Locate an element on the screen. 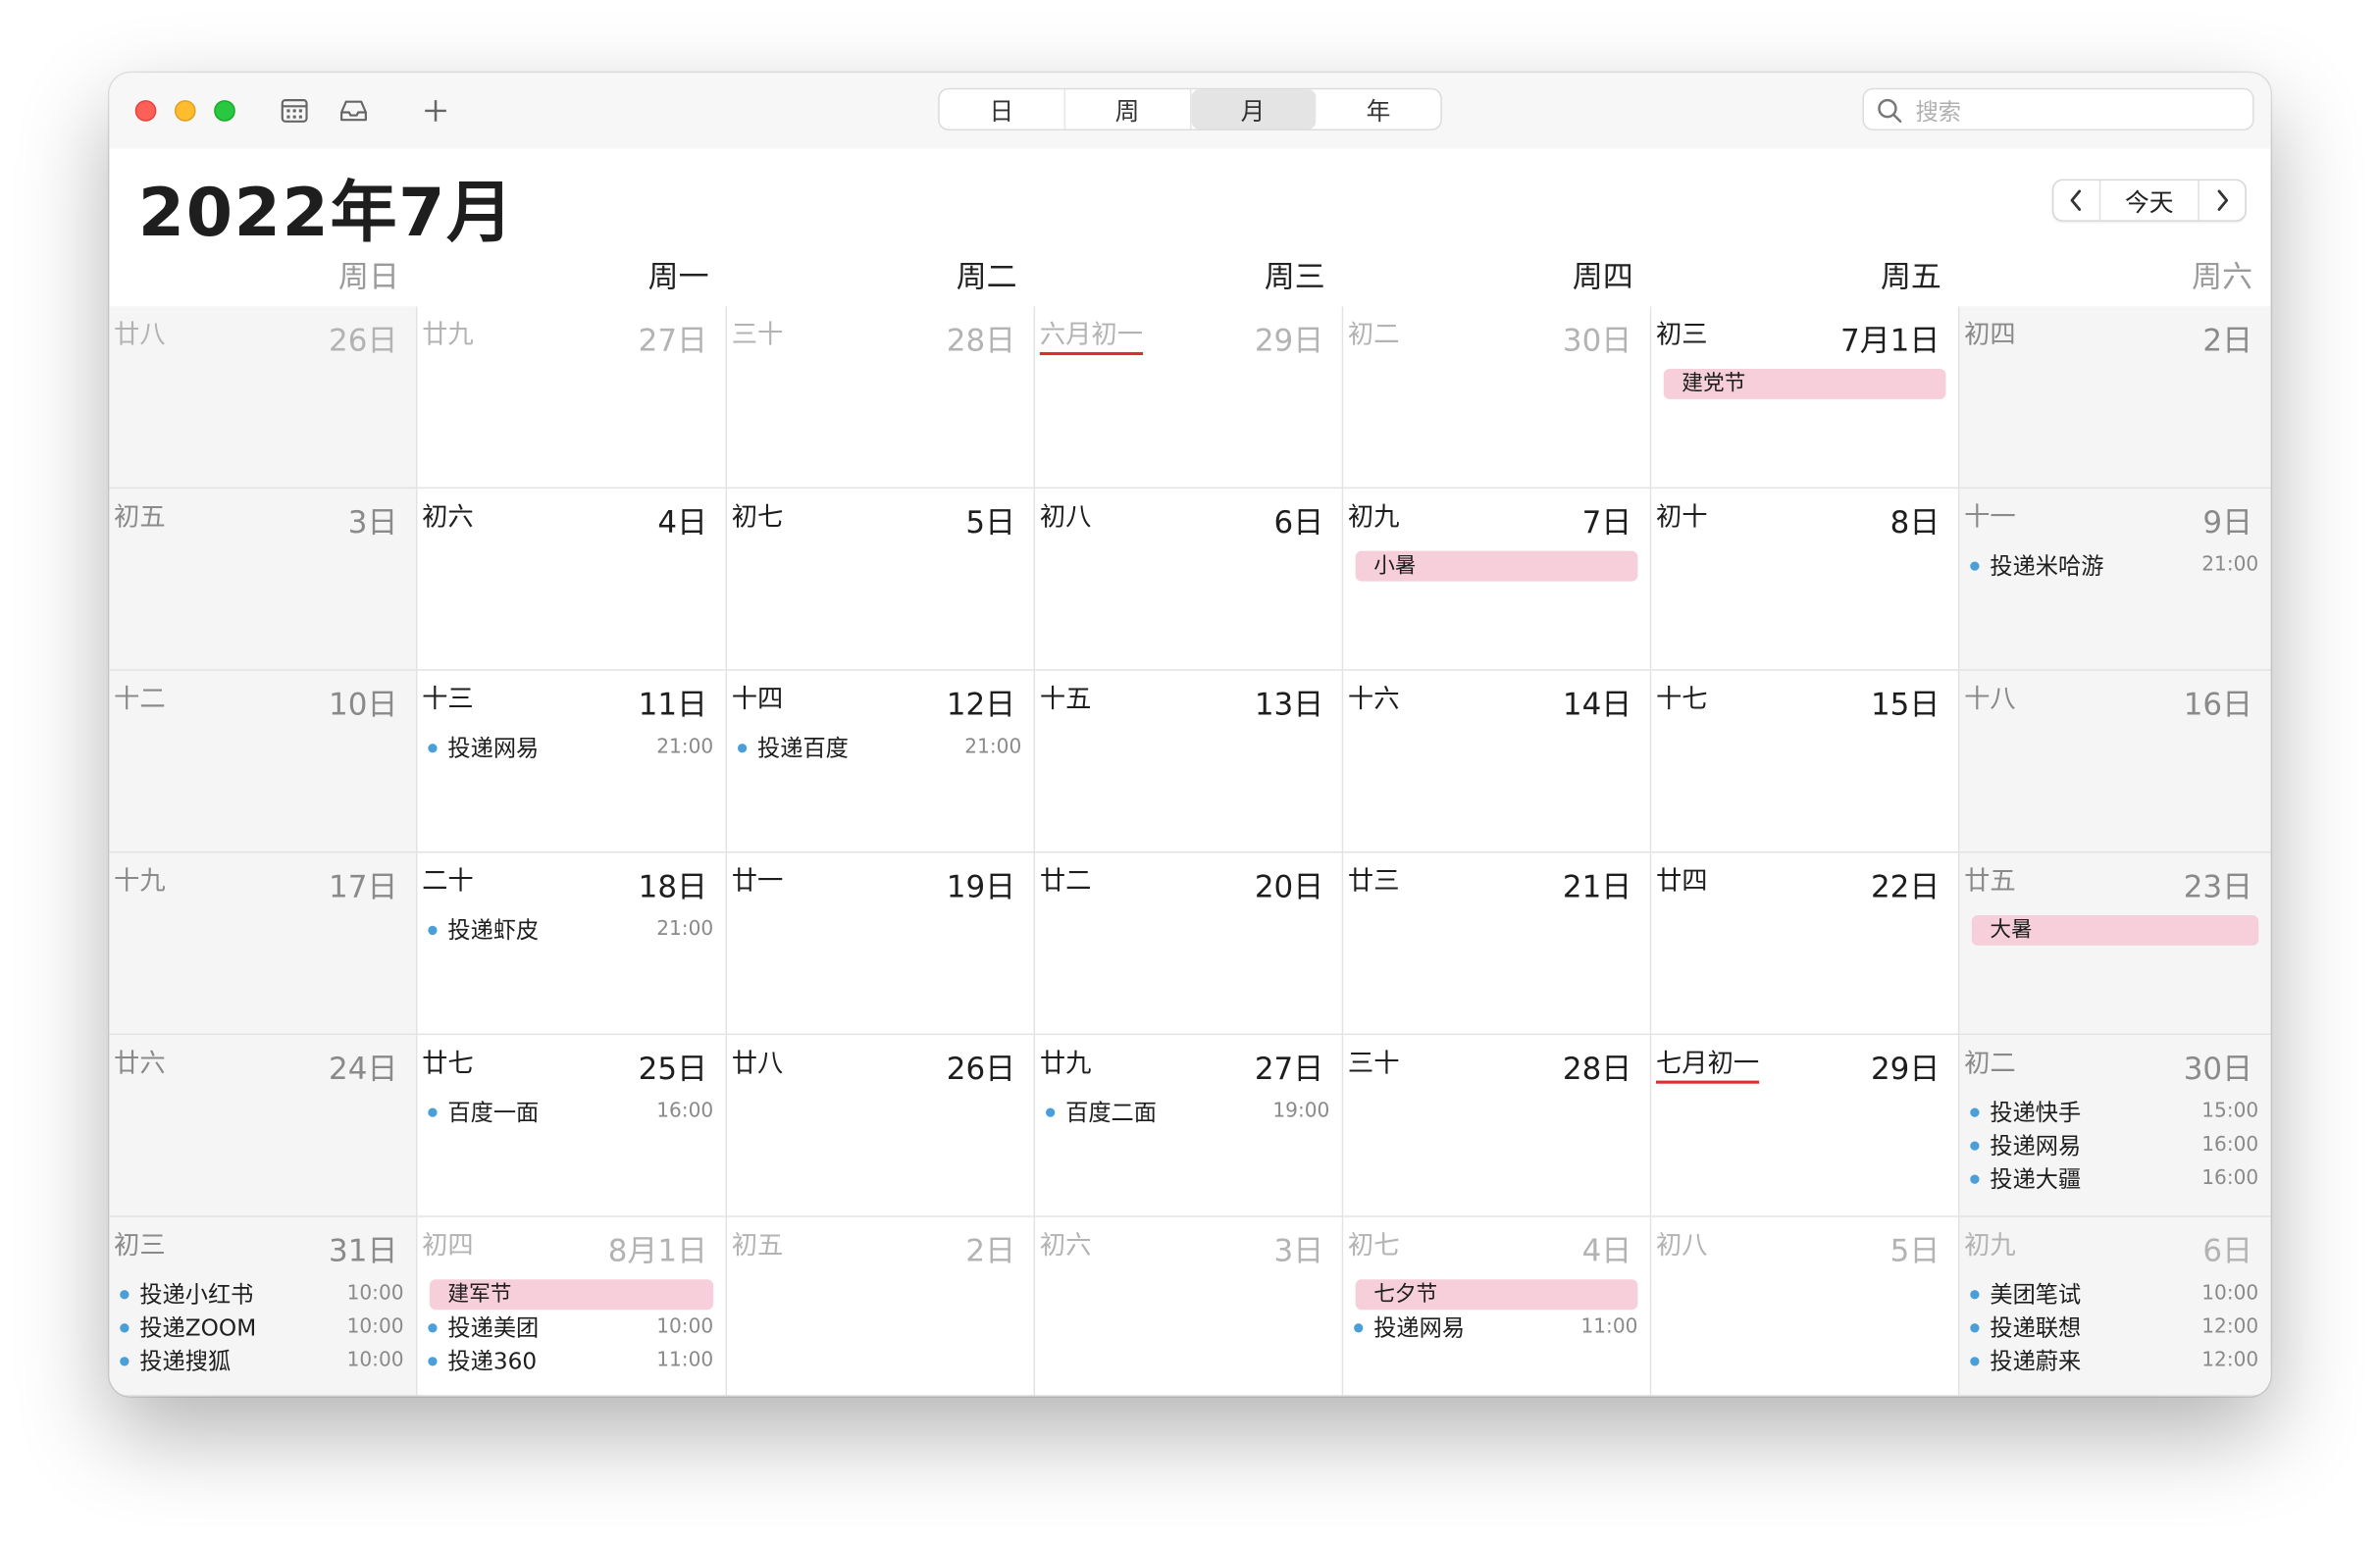 The image size is (2380, 1544). day-cell: 初二 30日 投递快手 15:00 投递网易 16:00 投递大疆 16:00 is located at coordinates (2115, 1126).